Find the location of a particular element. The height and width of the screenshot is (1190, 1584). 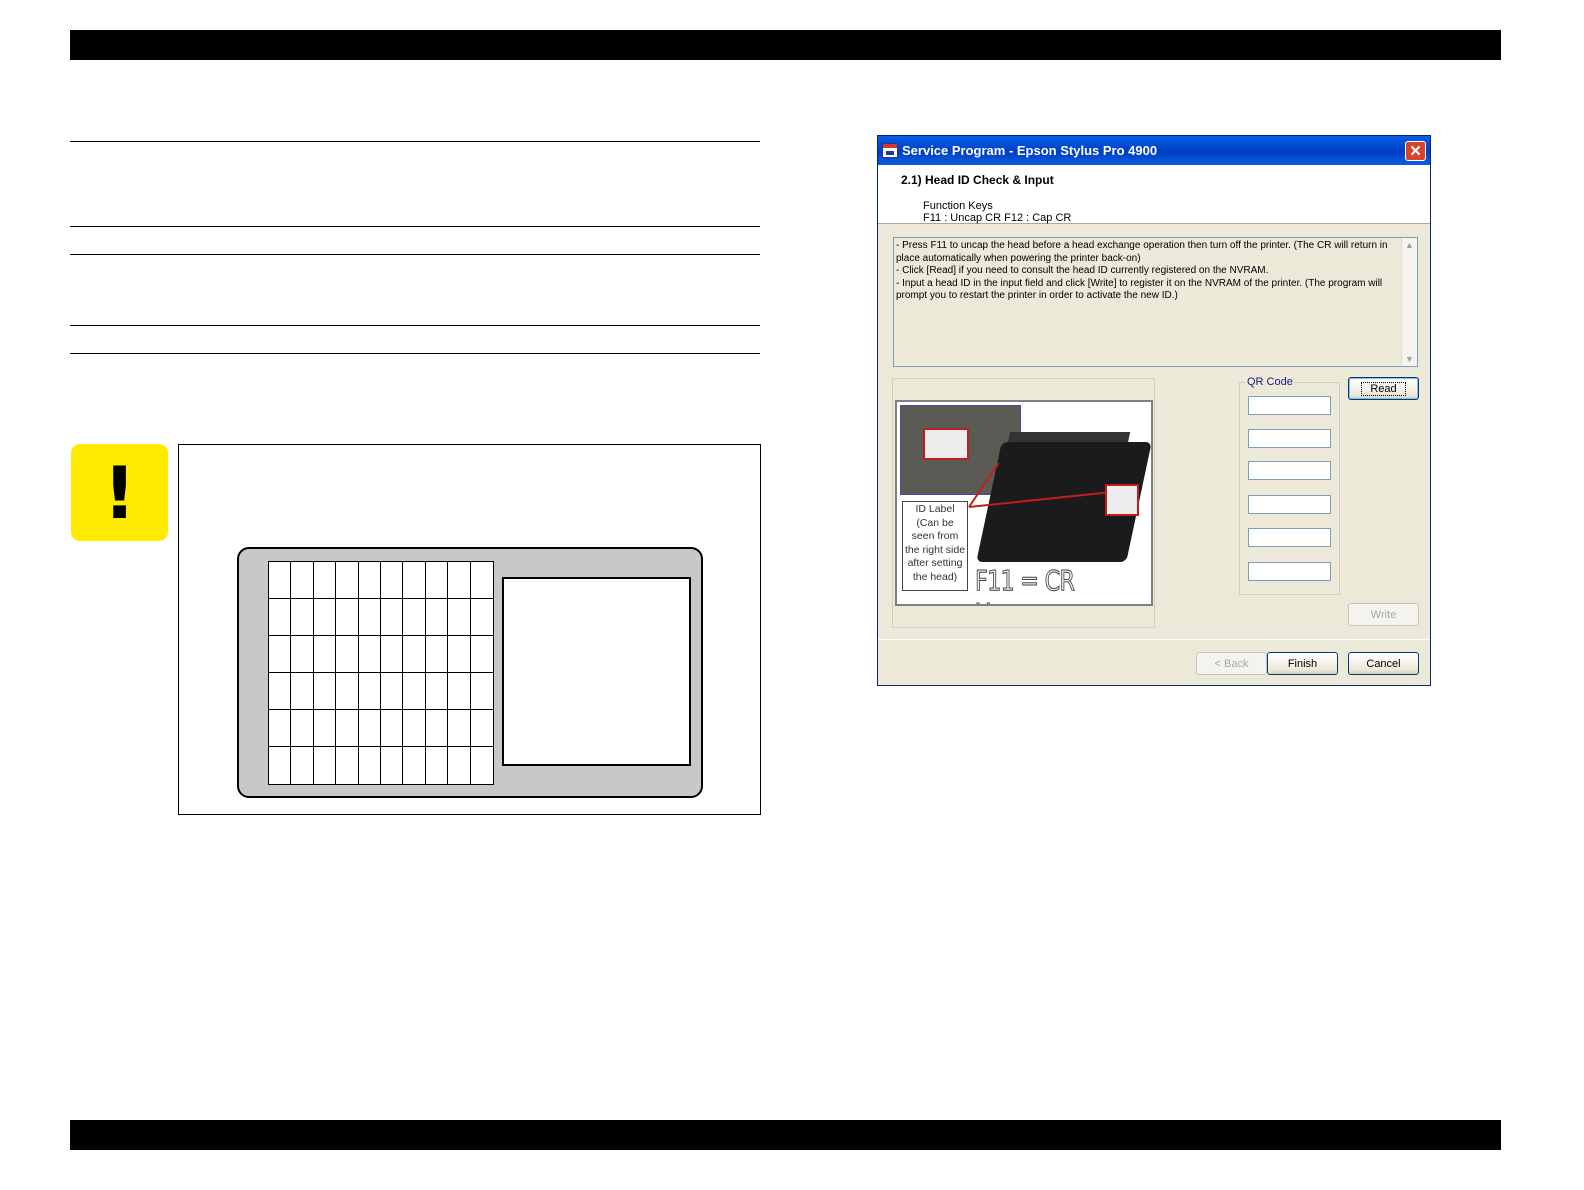

qr-code-label-illustration is located at coordinates (470, 672).